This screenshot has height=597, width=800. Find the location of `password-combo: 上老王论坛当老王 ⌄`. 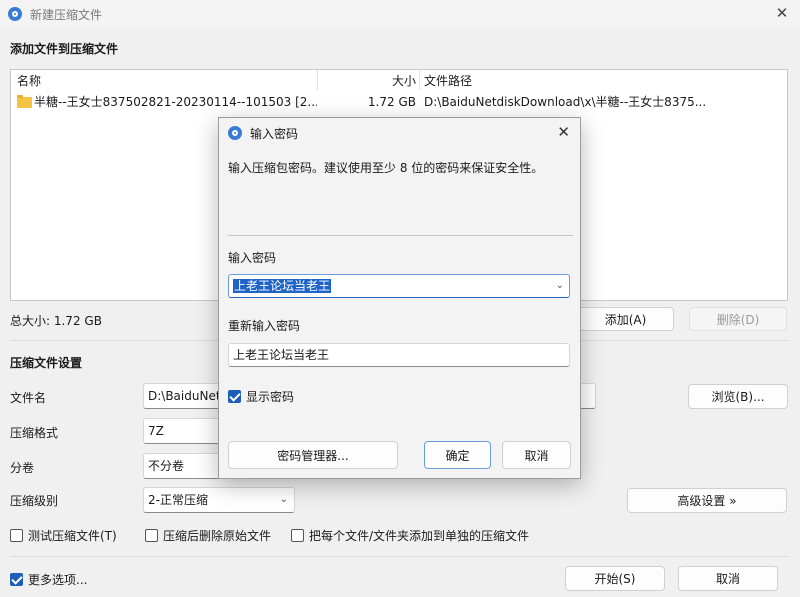

password-combo: 上老王论坛当老王 ⌄ is located at coordinates (399, 286).